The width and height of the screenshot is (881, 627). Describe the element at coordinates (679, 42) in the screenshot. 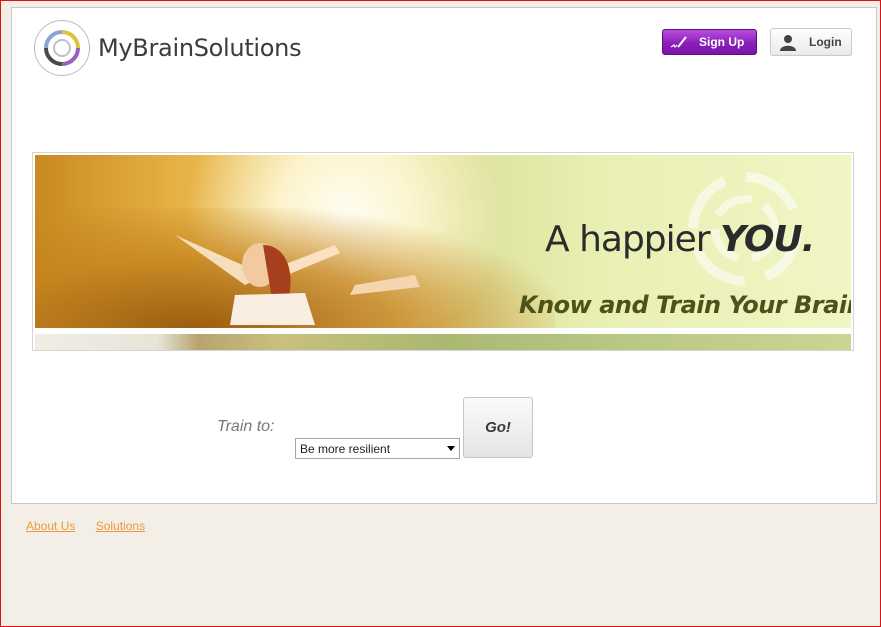

I see `signup-pen-icon` at that location.